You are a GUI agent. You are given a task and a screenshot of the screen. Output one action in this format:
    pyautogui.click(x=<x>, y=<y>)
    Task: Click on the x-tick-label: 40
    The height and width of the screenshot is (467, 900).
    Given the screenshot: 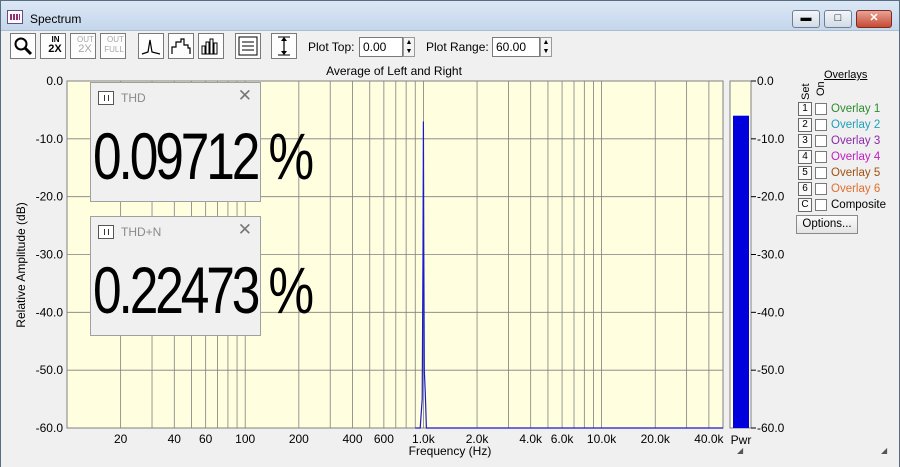 What is the action you would take?
    pyautogui.click(x=175, y=439)
    